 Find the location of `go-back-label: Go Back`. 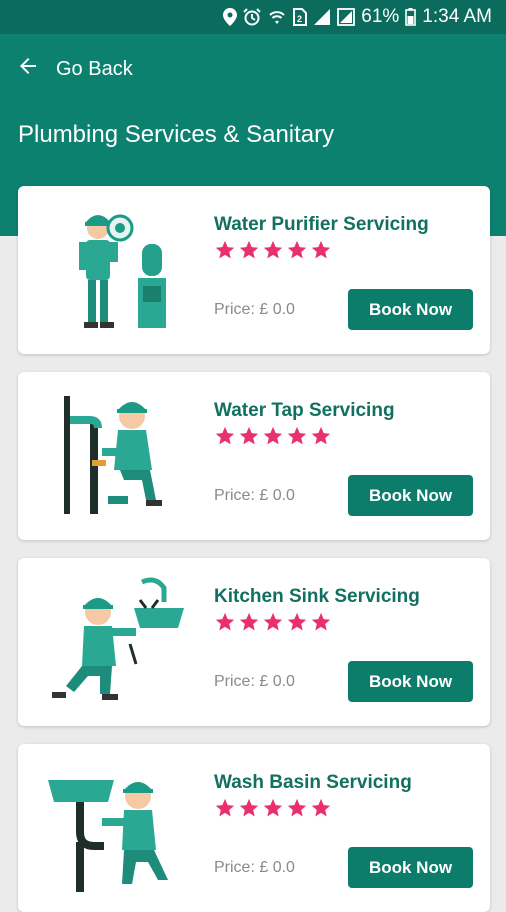

go-back-label: Go Back is located at coordinates (94, 68).